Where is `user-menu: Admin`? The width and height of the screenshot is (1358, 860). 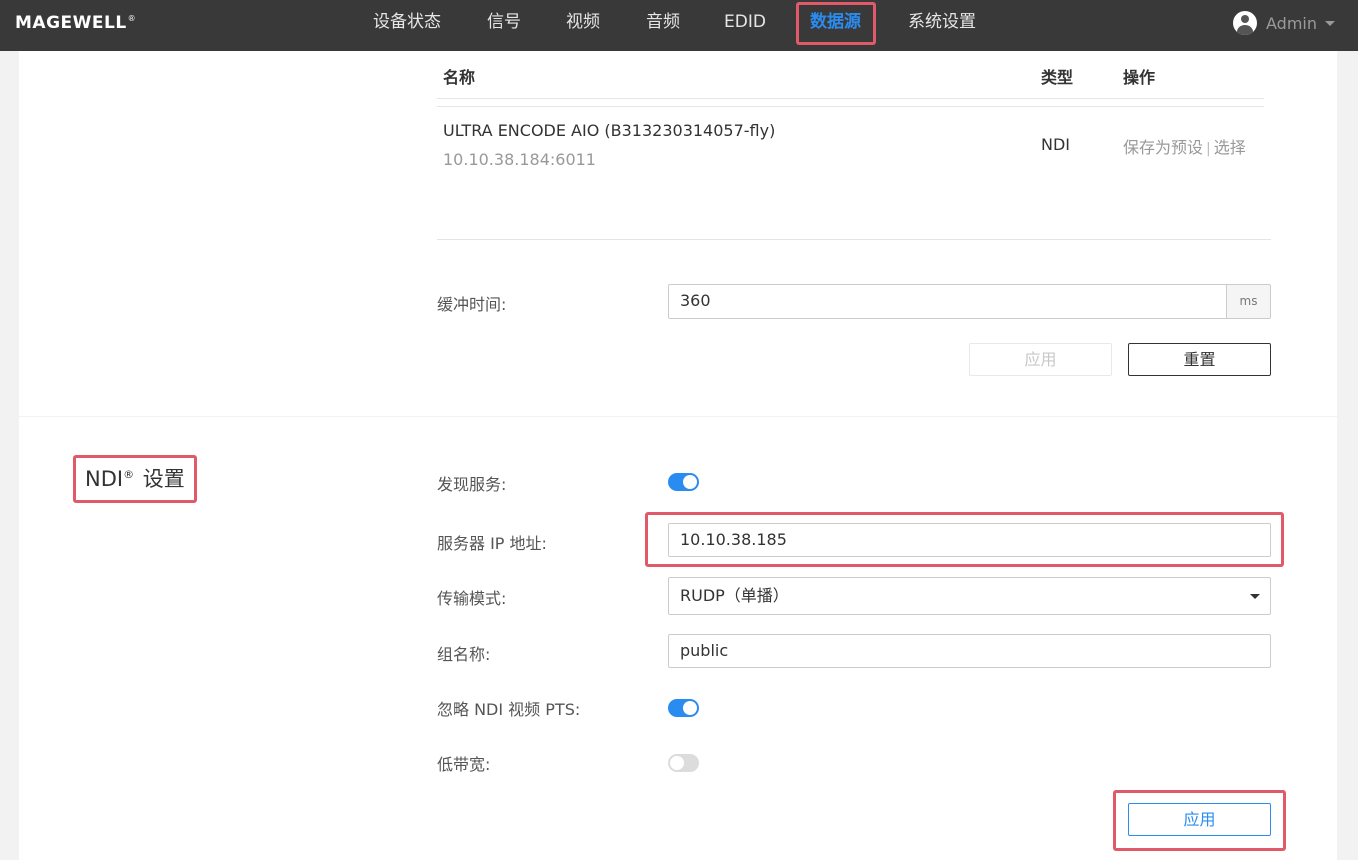
user-menu: Admin is located at coordinates (1284, 23).